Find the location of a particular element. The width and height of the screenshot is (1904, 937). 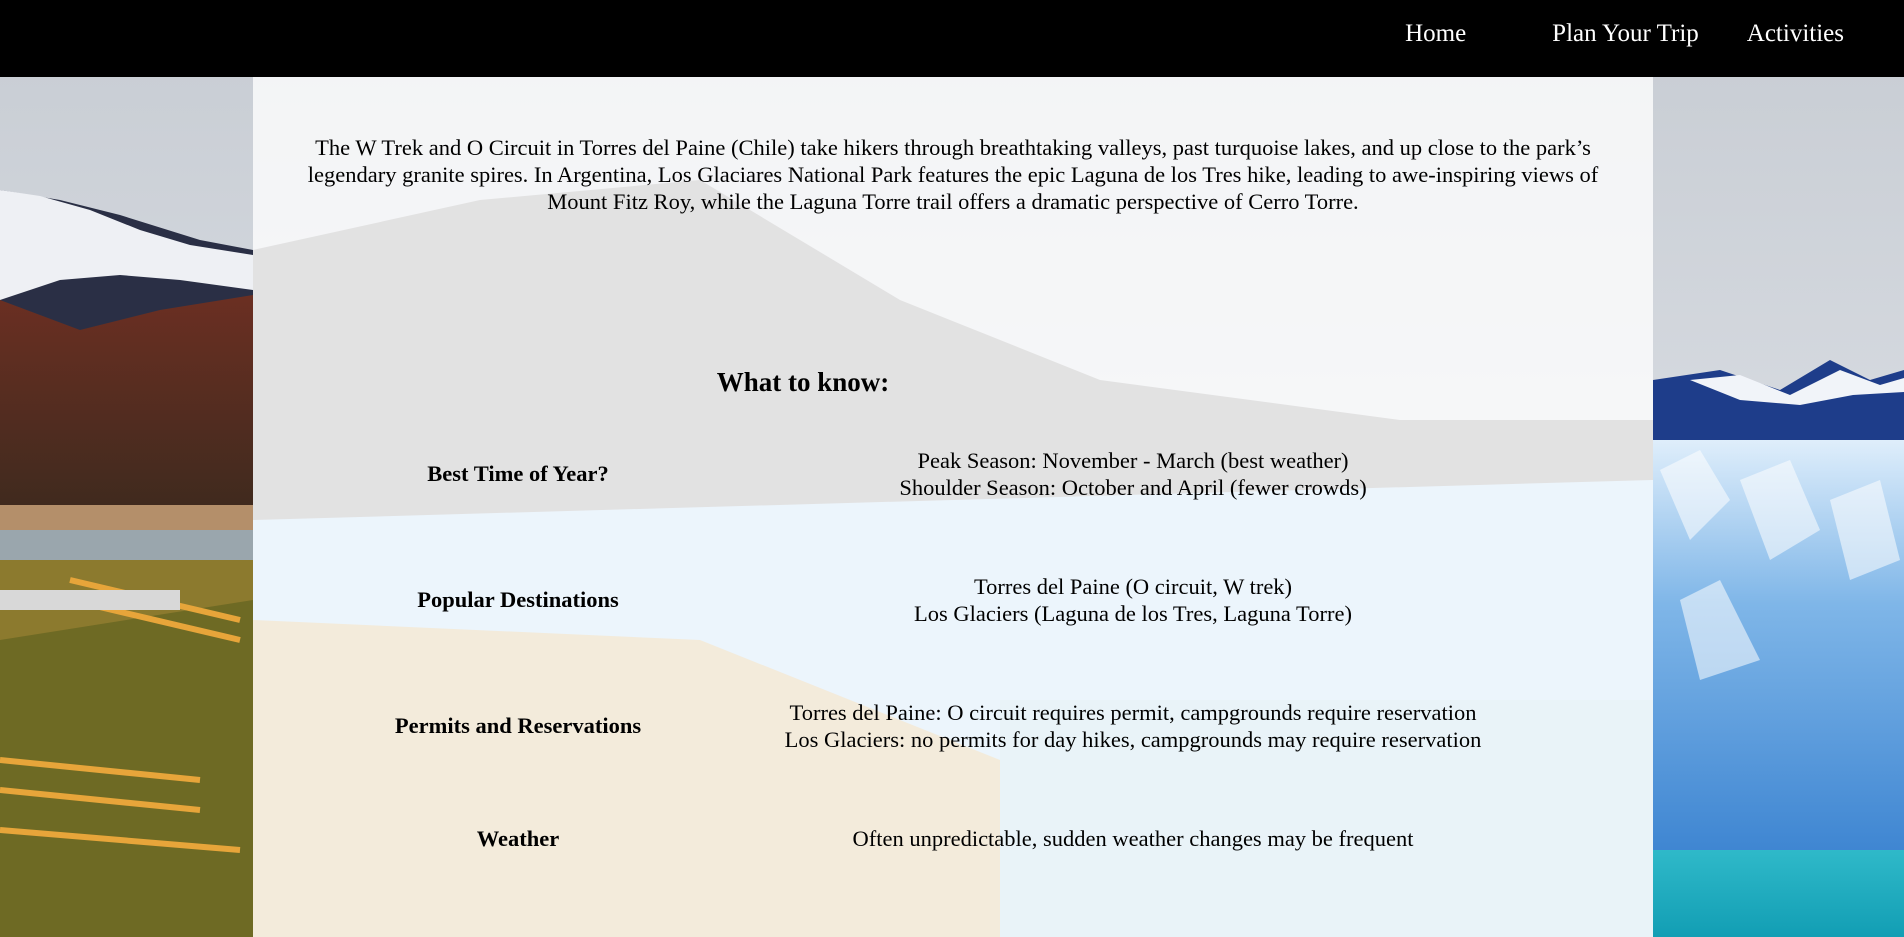

nav-links: Home Plan Your Trip Activities is located at coordinates (1624, 34).